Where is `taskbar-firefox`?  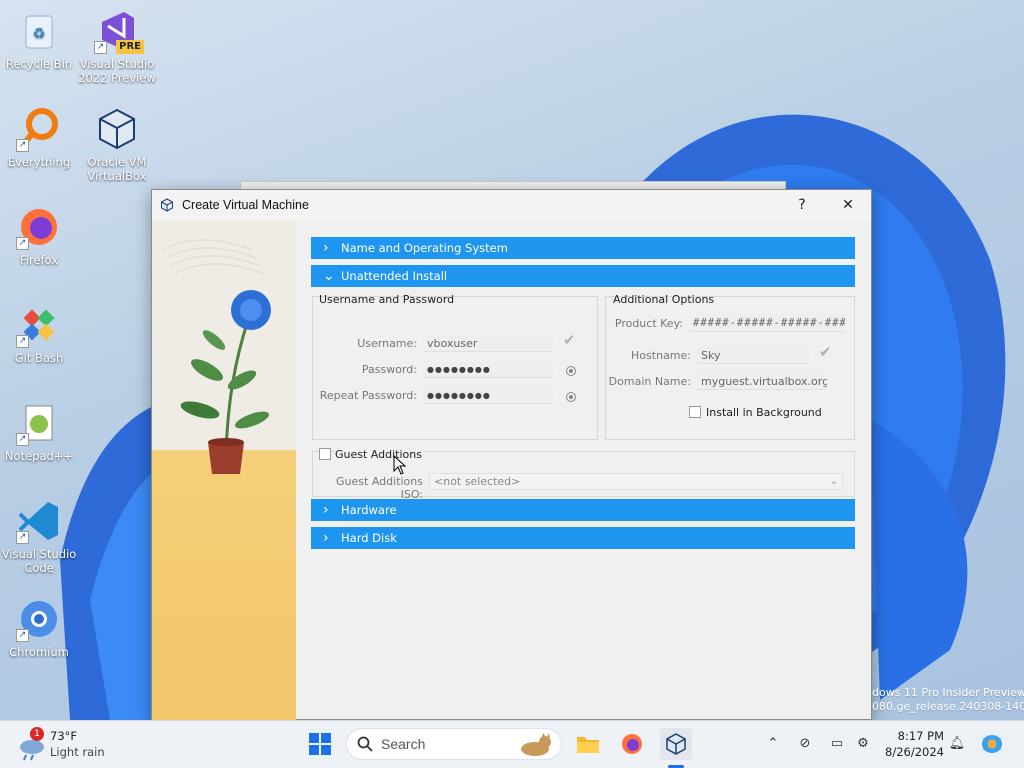
taskbar-firefox is located at coordinates (632, 744).